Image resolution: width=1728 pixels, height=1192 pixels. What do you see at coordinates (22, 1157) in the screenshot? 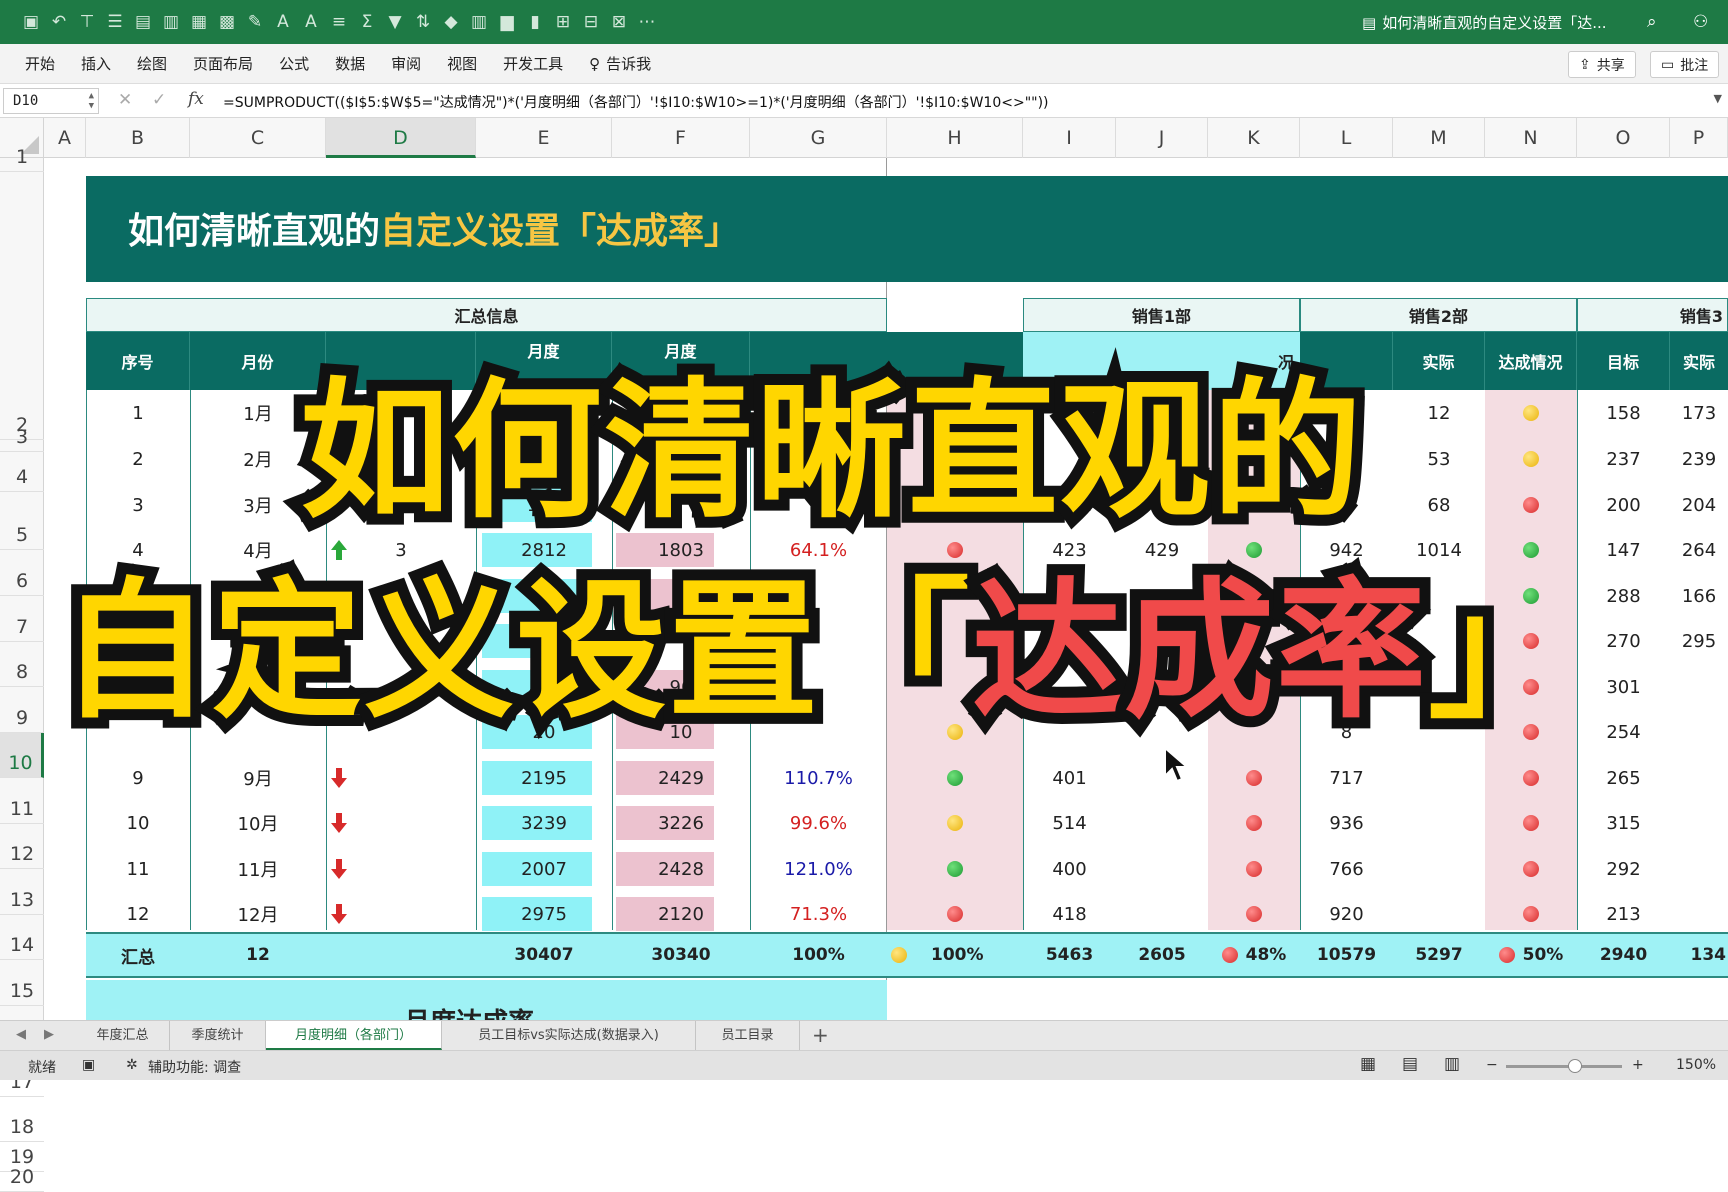
I see `row-19: 19` at bounding box center [22, 1157].